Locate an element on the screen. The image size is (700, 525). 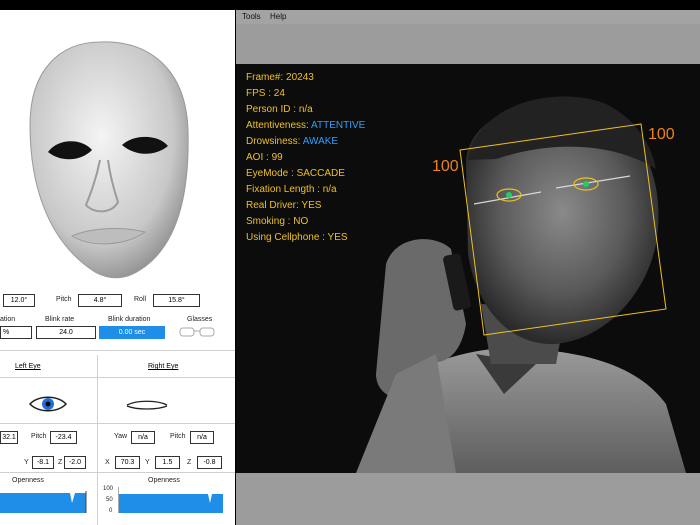
left-eye-title: Left Eye is located at coordinates (28, 366).